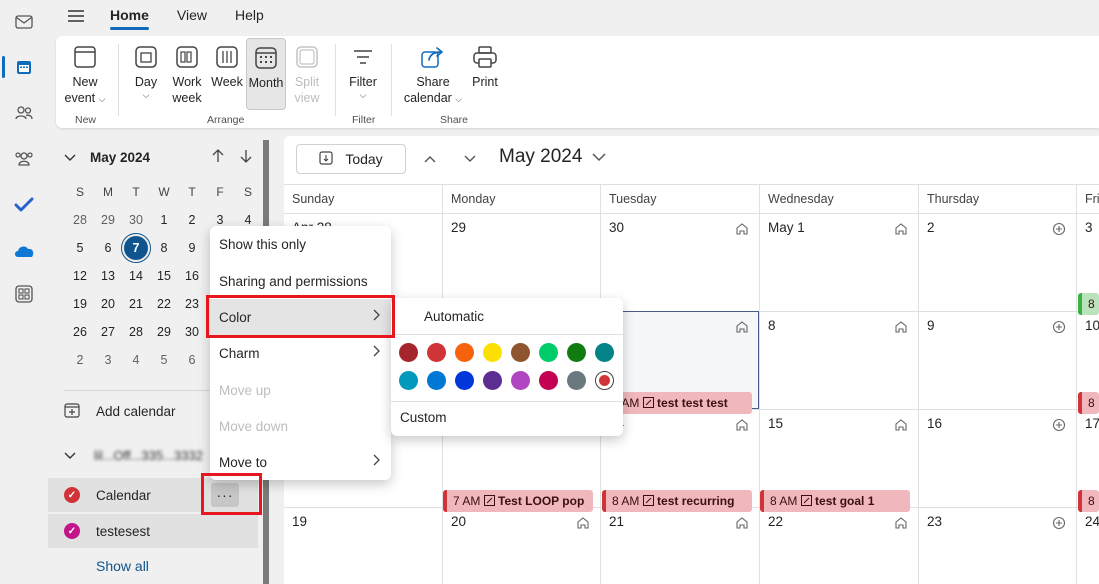 The image size is (1099, 584). Describe the element at coordinates (187, 73) in the screenshot. I see `work-week-view-button: Work week` at that location.